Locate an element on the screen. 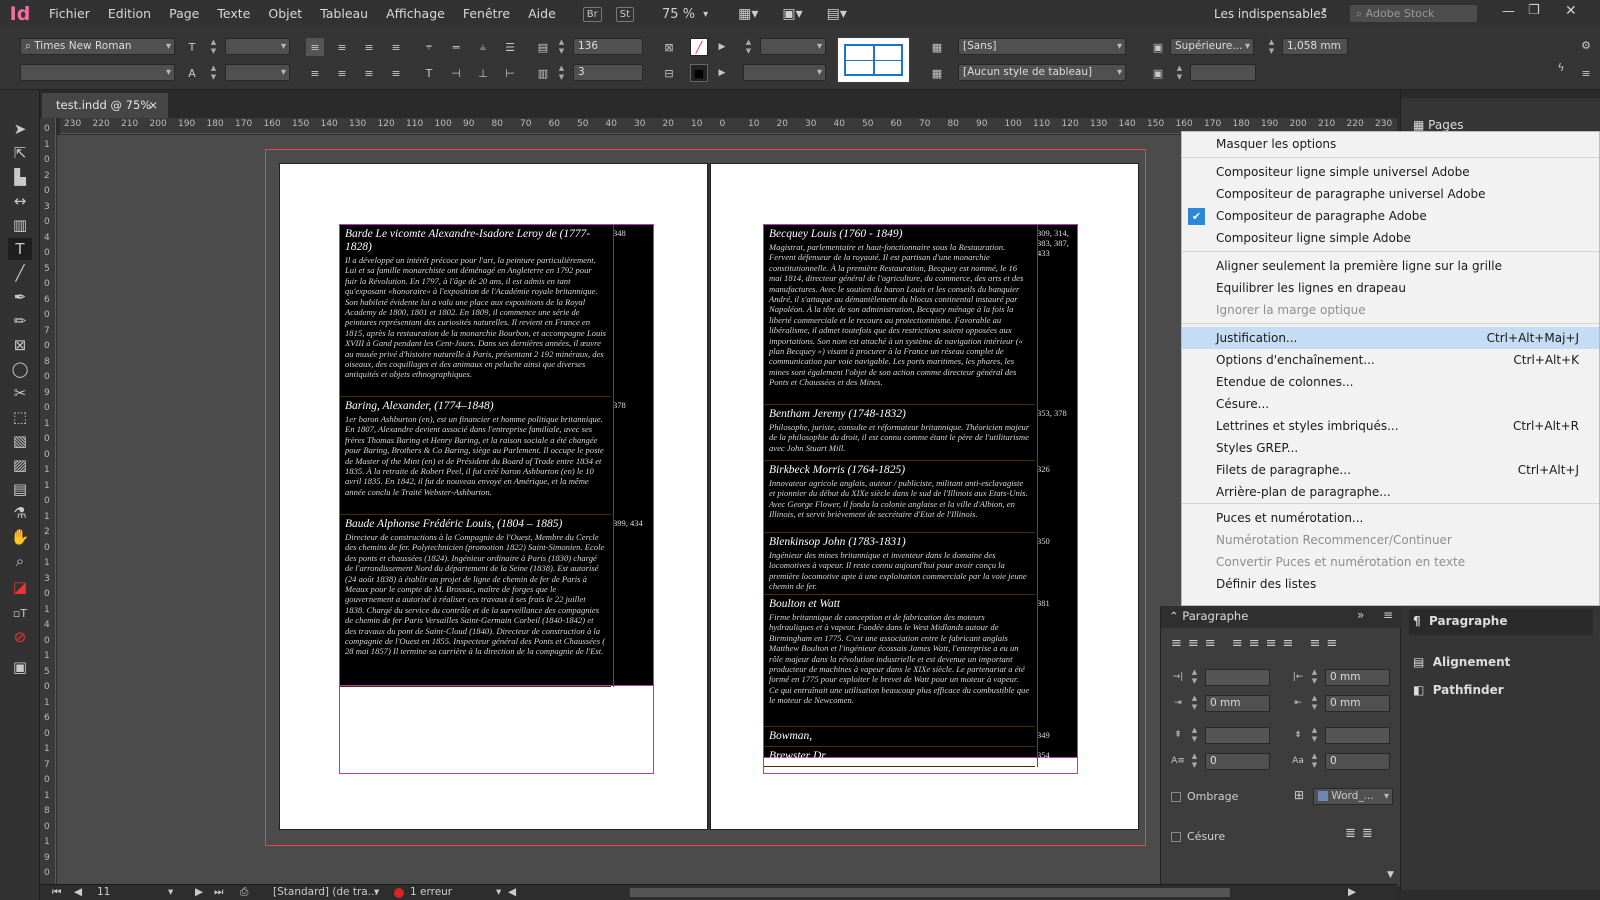 The image size is (1600, 900). bridge-button: Br is located at coordinates (592, 14).